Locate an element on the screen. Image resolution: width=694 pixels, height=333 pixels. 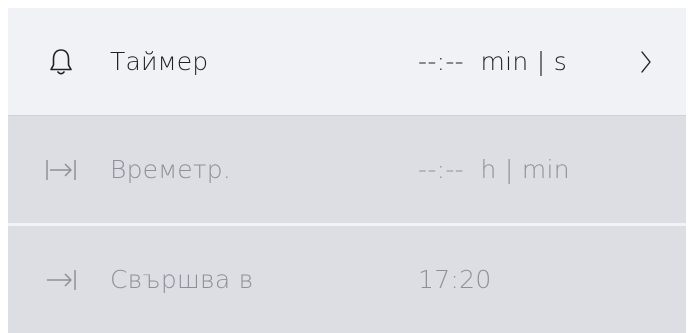
duration-icon is located at coordinates (61, 170).